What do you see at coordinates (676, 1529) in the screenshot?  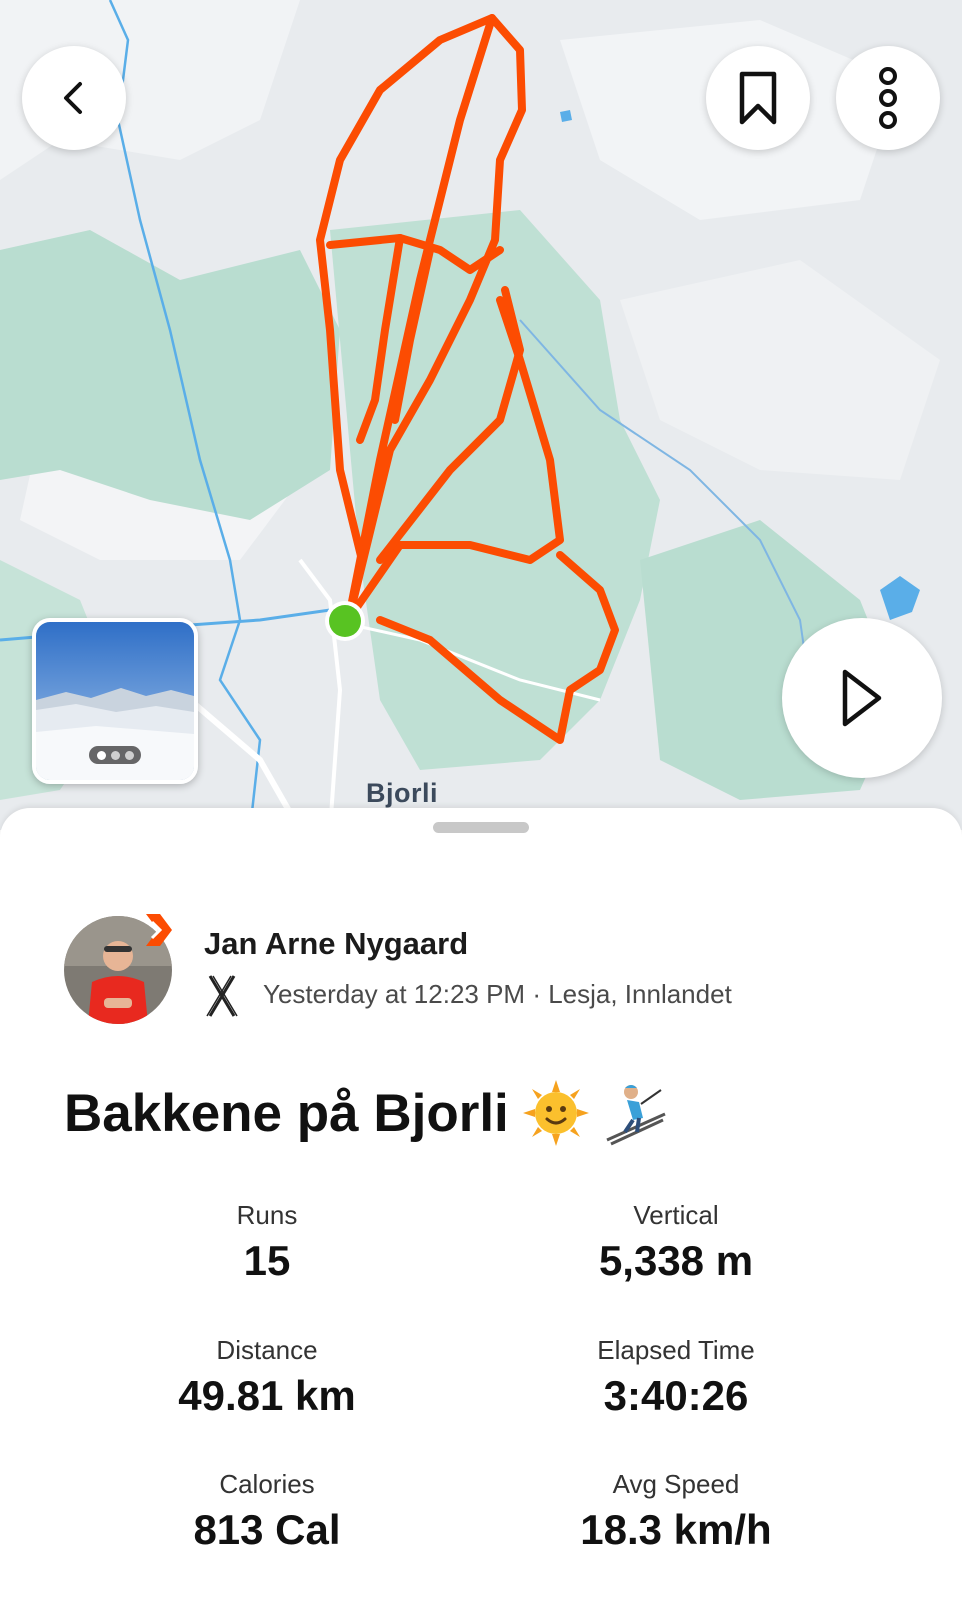 I see `stat-value: 18.3 km/h` at bounding box center [676, 1529].